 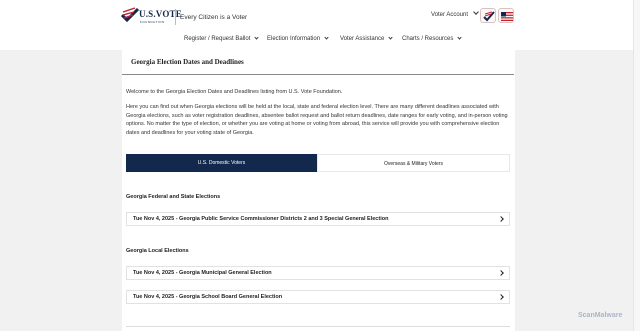 I want to click on us-vote-logo: U.S.VOTE FOUNDATION, so click(x=151, y=16).